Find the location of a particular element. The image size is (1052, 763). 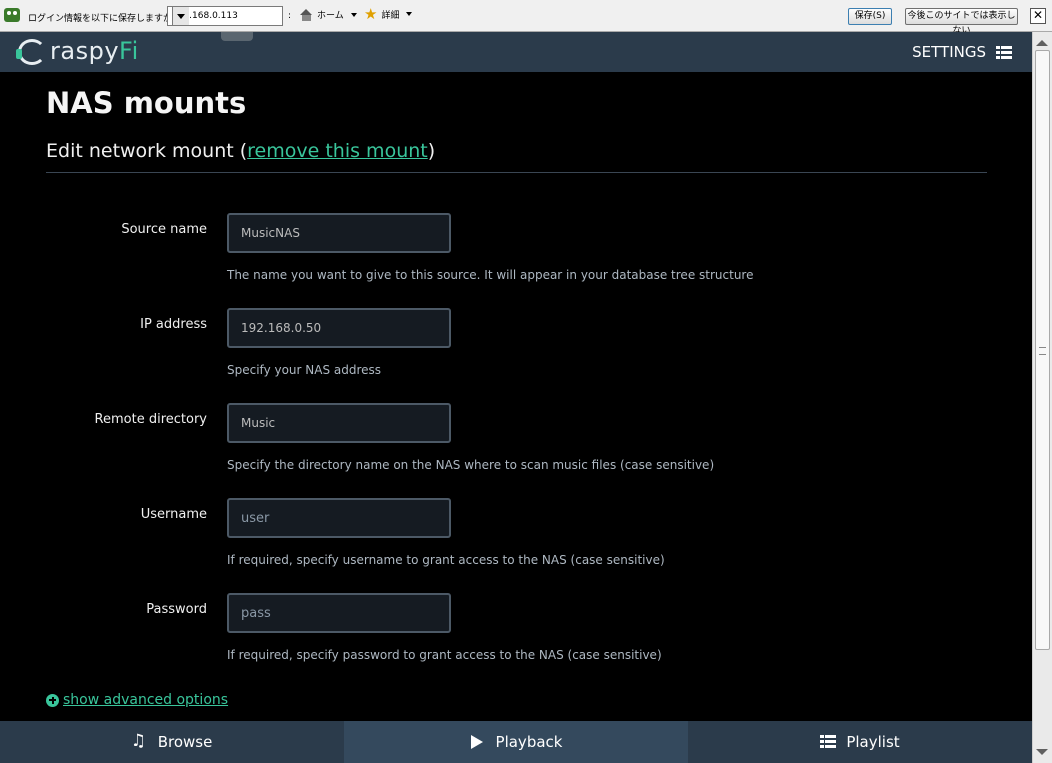

home-icon is located at coordinates (306, 14).